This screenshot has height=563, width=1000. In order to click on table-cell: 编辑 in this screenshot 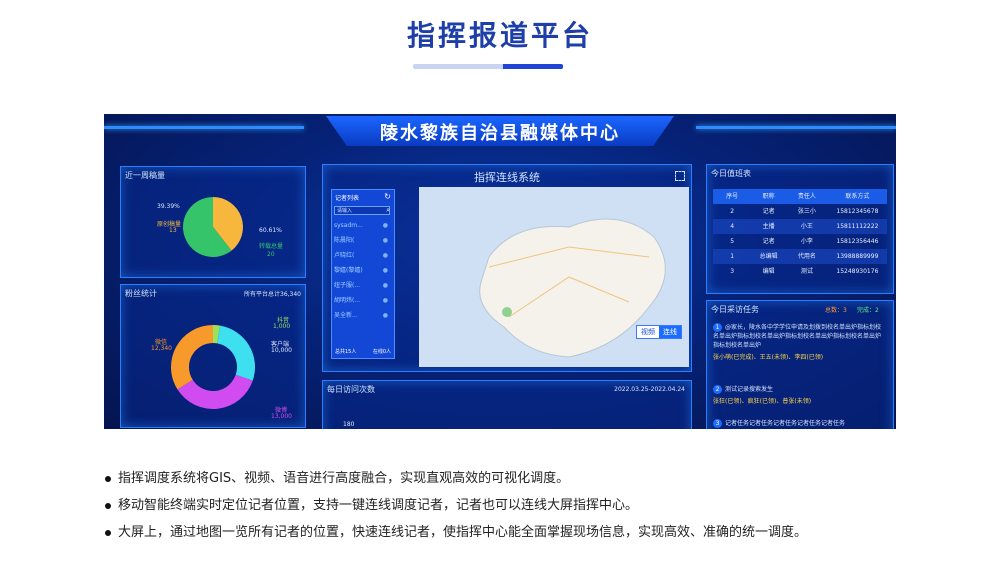, I will do `click(768, 271)`.